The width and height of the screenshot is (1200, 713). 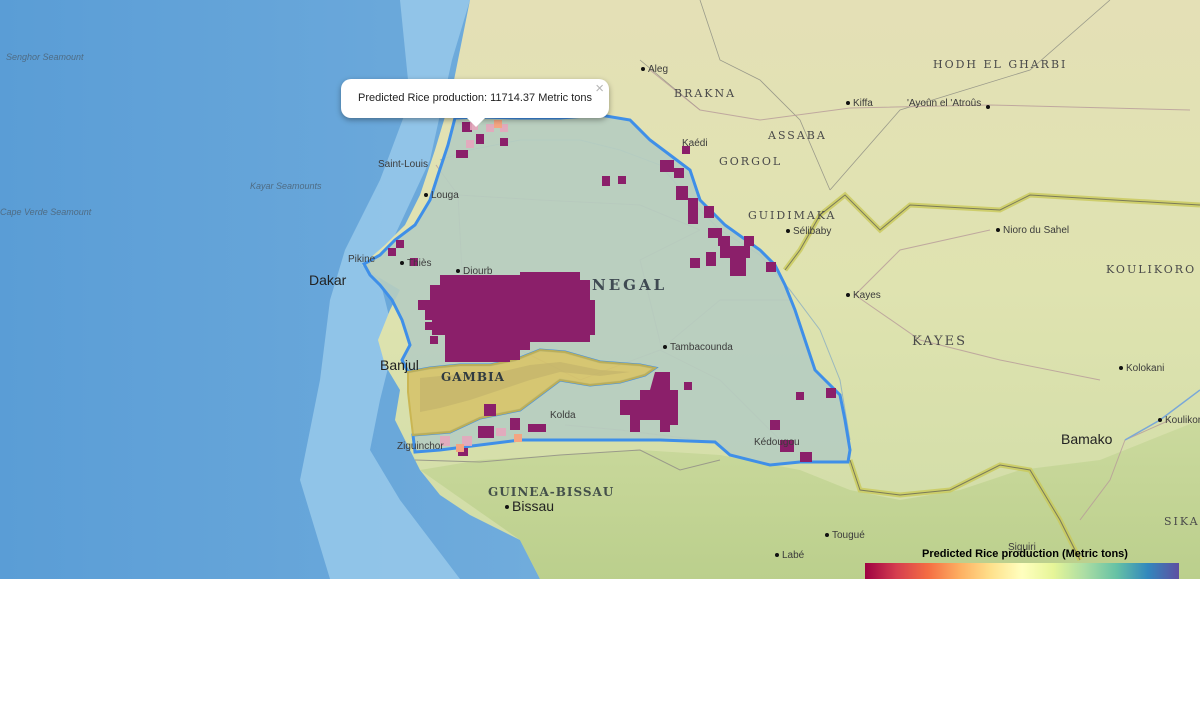 What do you see at coordinates (1022, 571) in the screenshot?
I see `legend-color-ramp` at bounding box center [1022, 571].